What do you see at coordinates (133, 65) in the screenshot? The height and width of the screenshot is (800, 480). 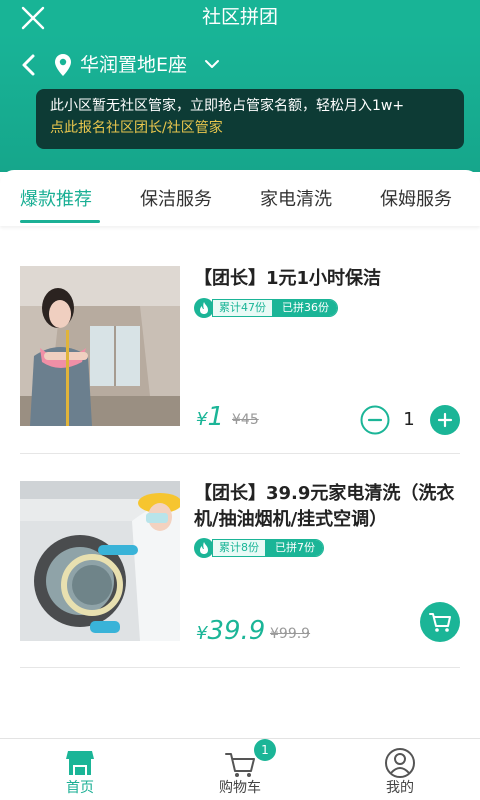 I see `location-name: 华润置地E座` at bounding box center [133, 65].